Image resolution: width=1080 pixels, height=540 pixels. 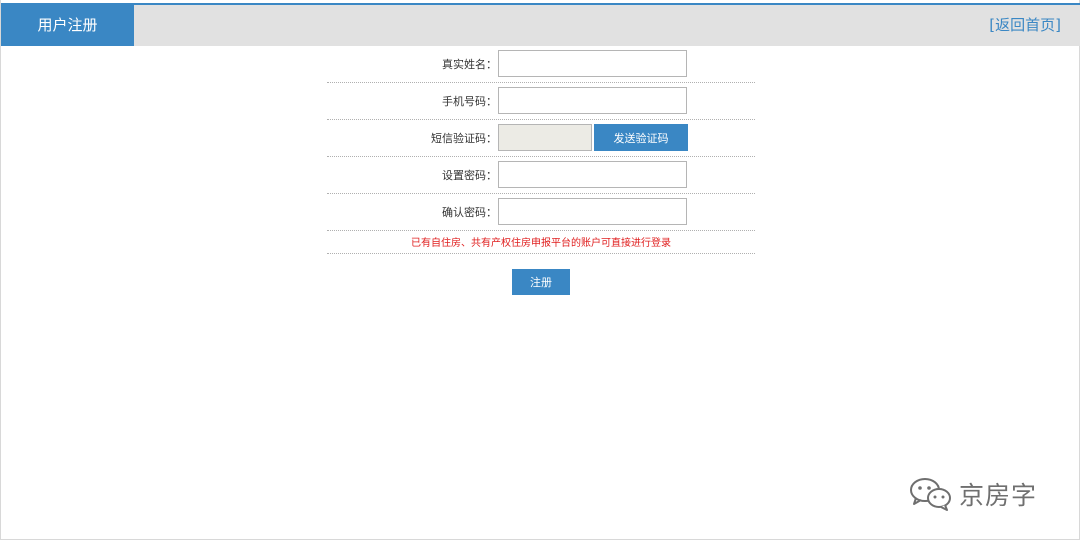 I want to click on sms-code-input, so click(x=545, y=137).